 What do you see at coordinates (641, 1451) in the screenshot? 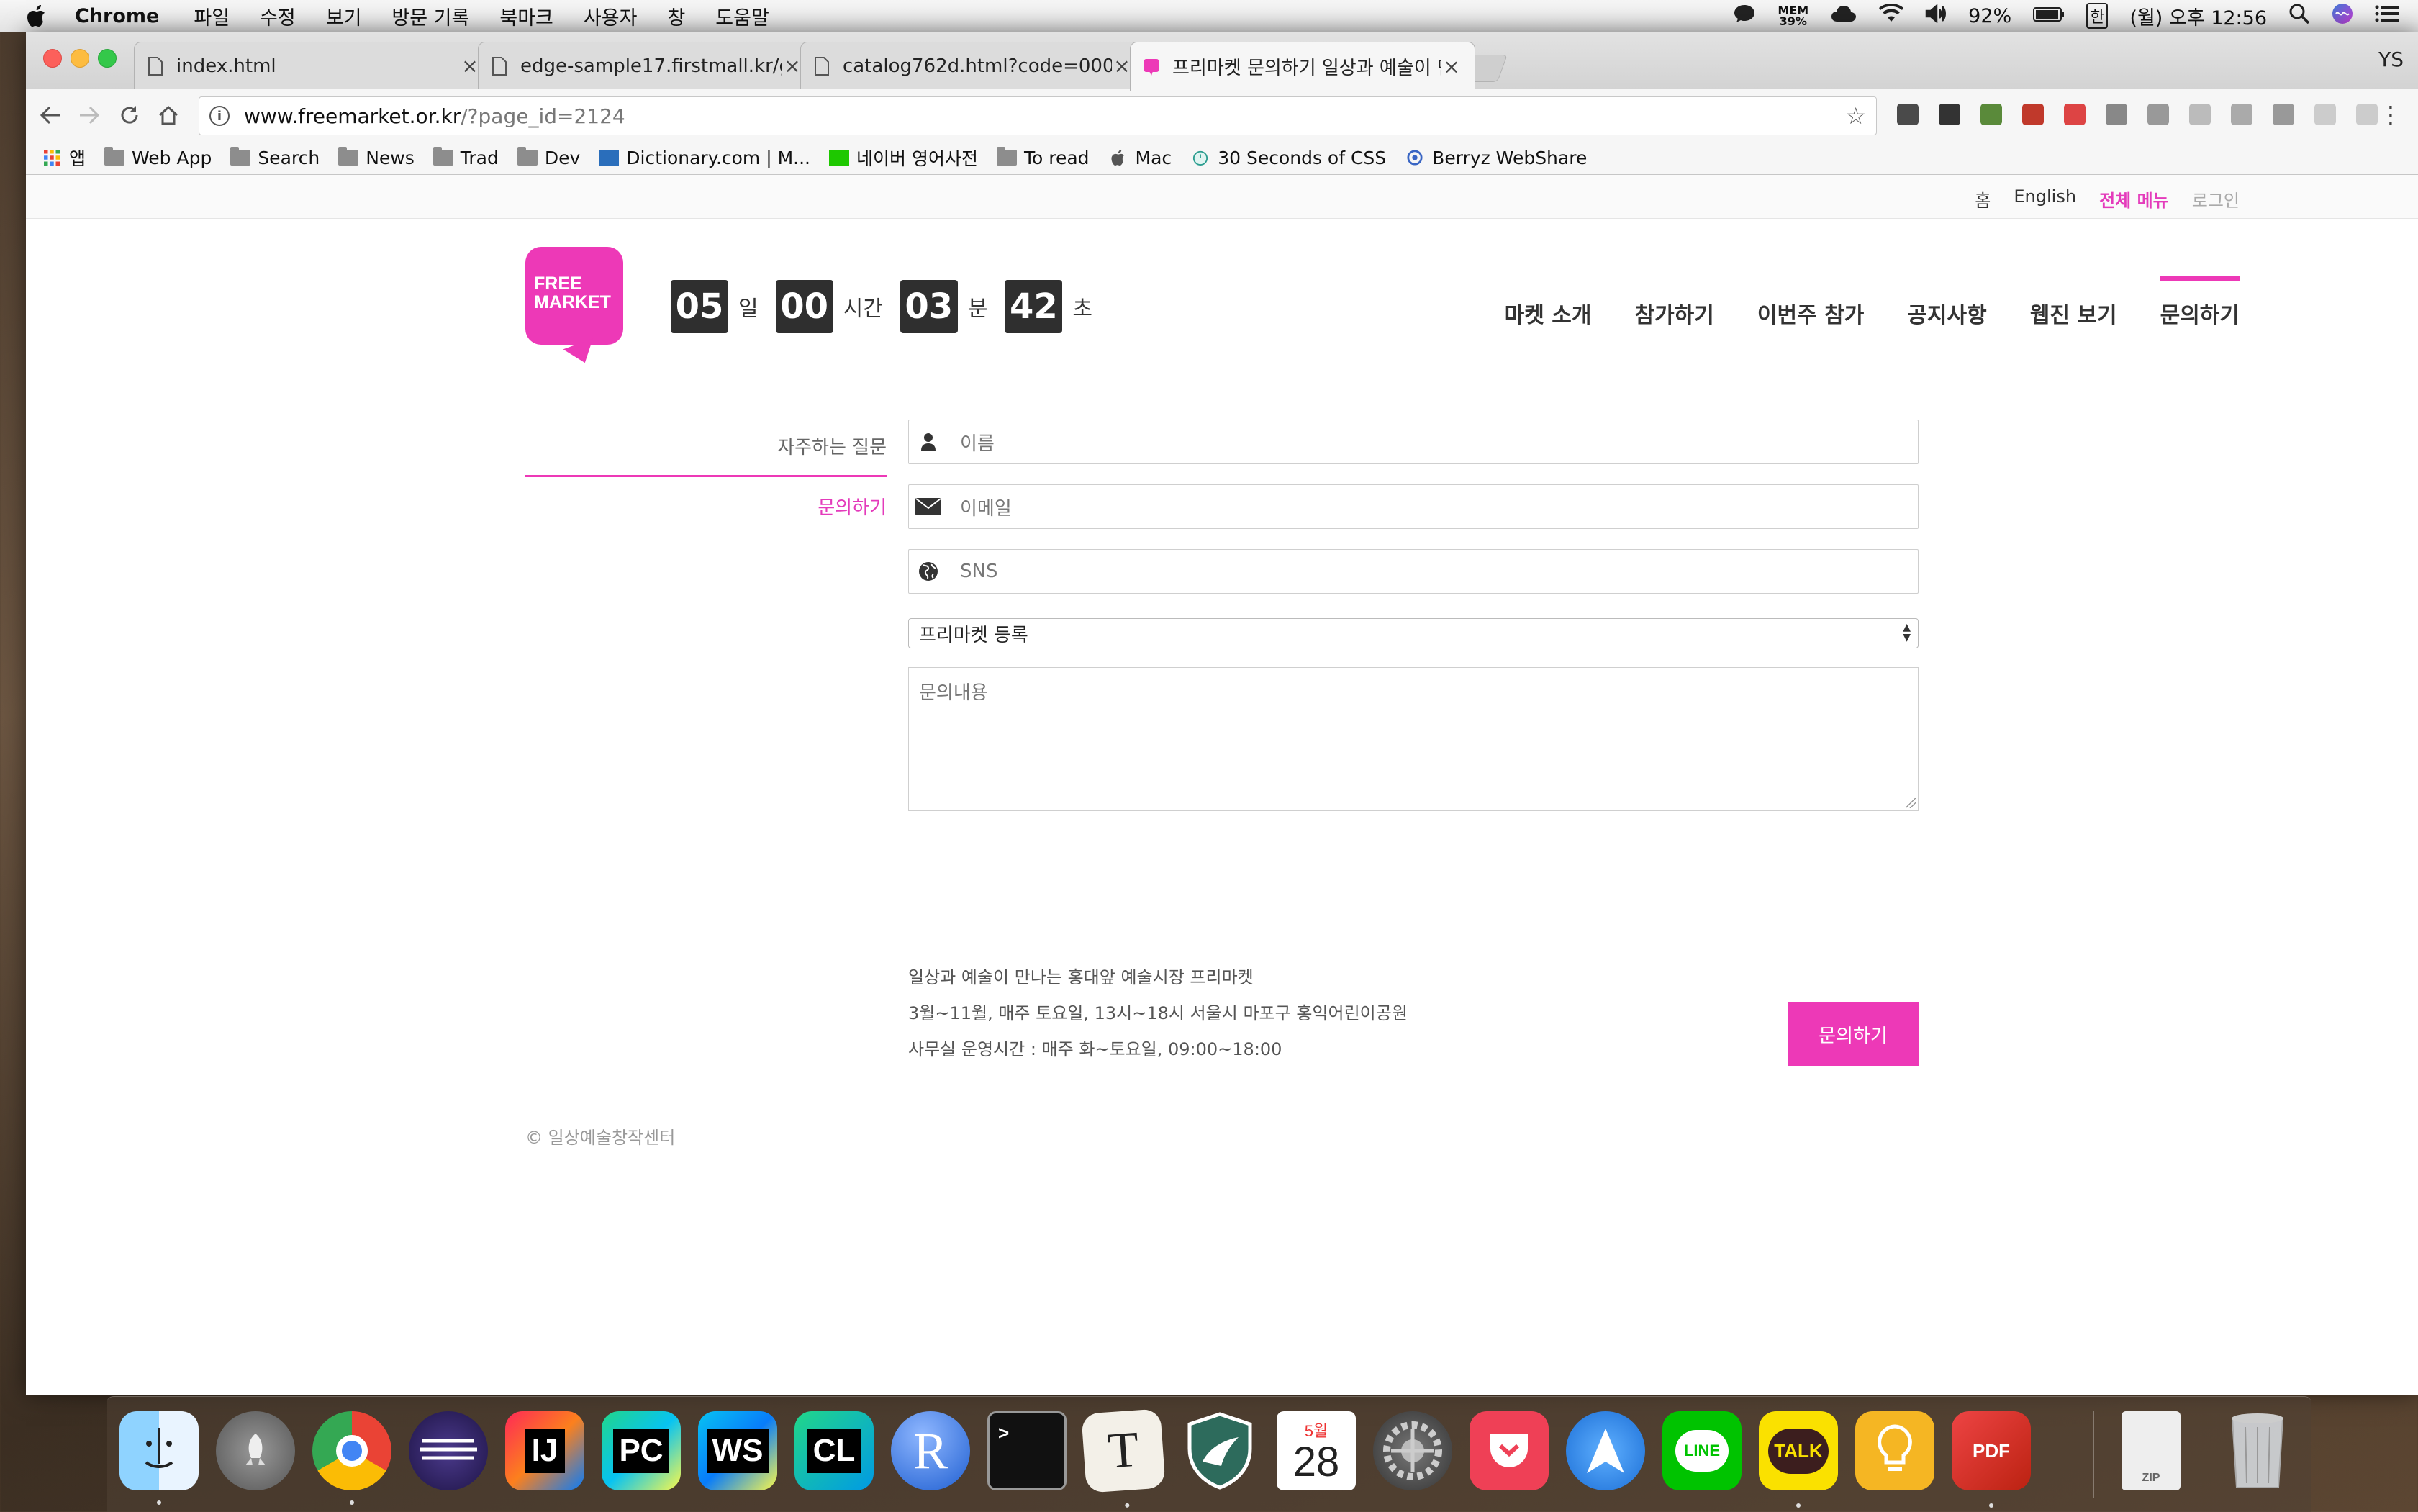
I see `pycharm-icon: PC` at bounding box center [641, 1451].